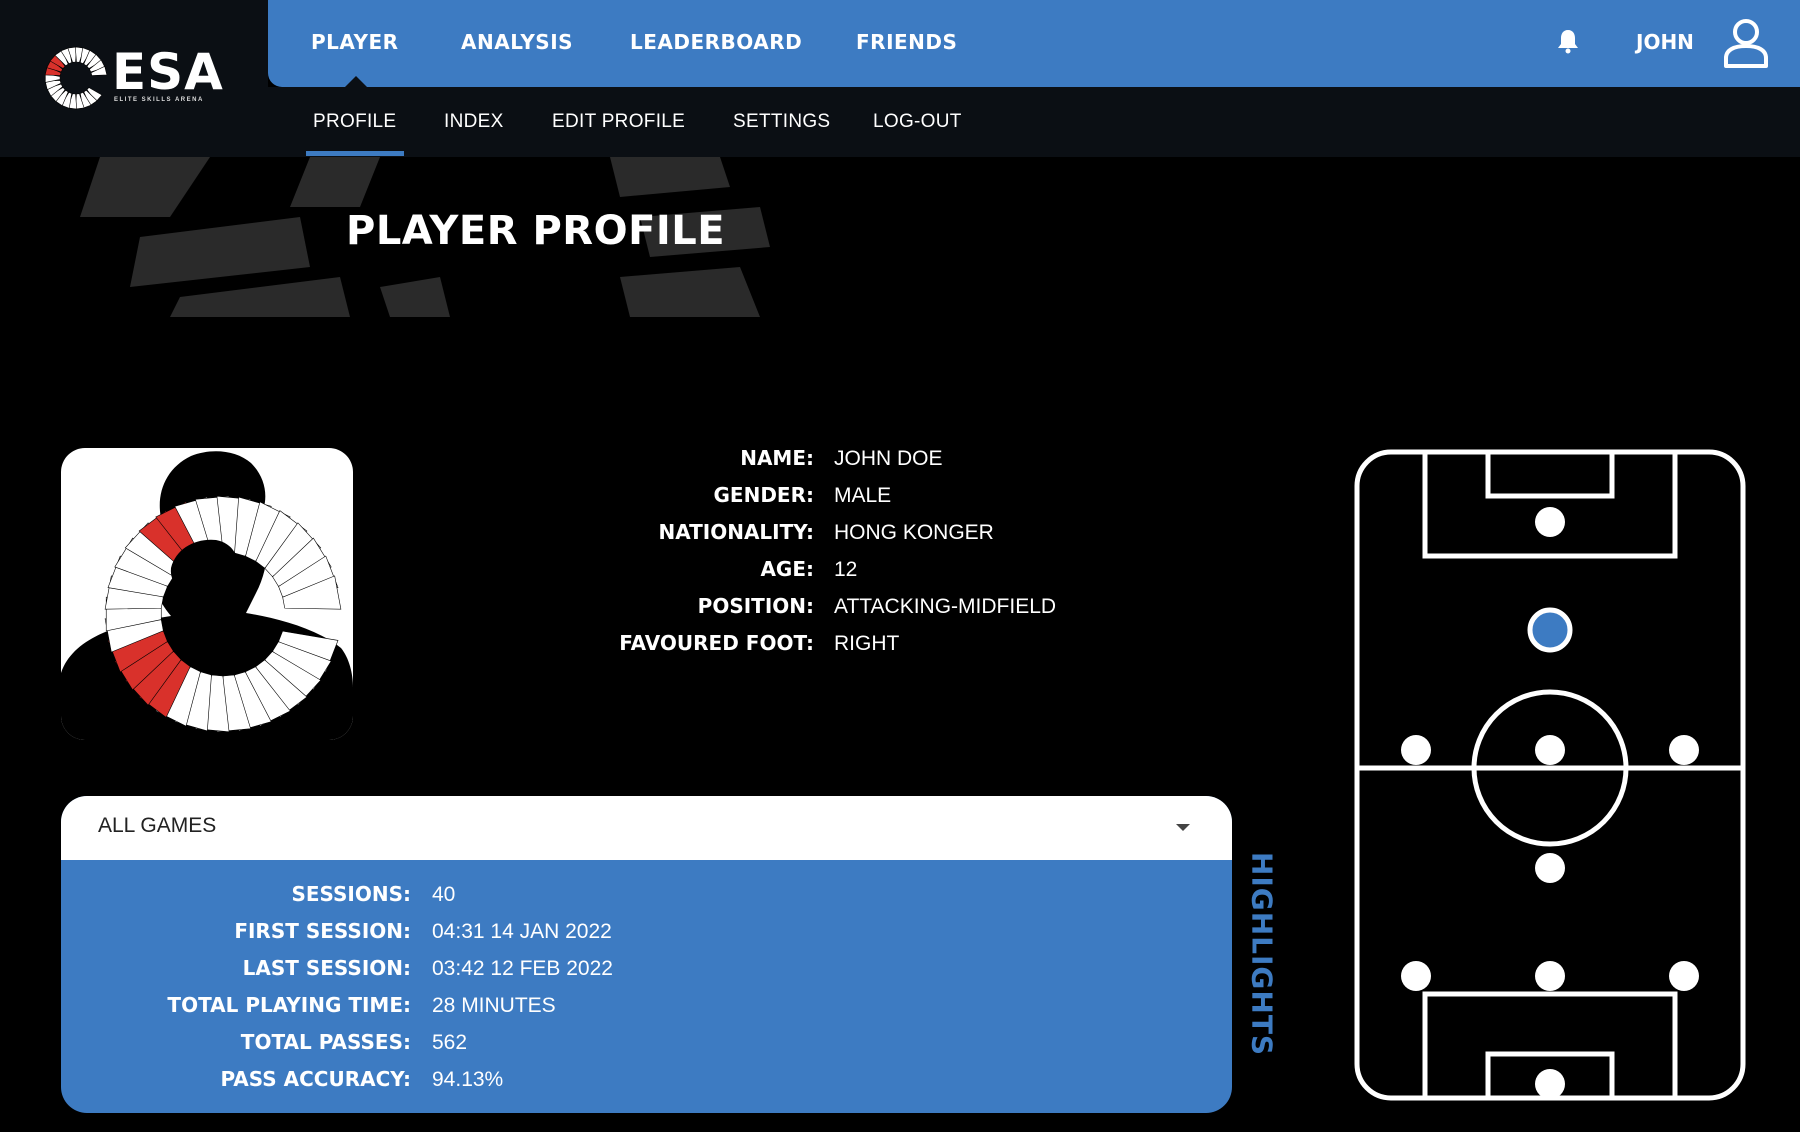 The width and height of the screenshot is (1800, 1132). I want to click on subnav-edit-profile: EDIT PROFILE, so click(618, 122).